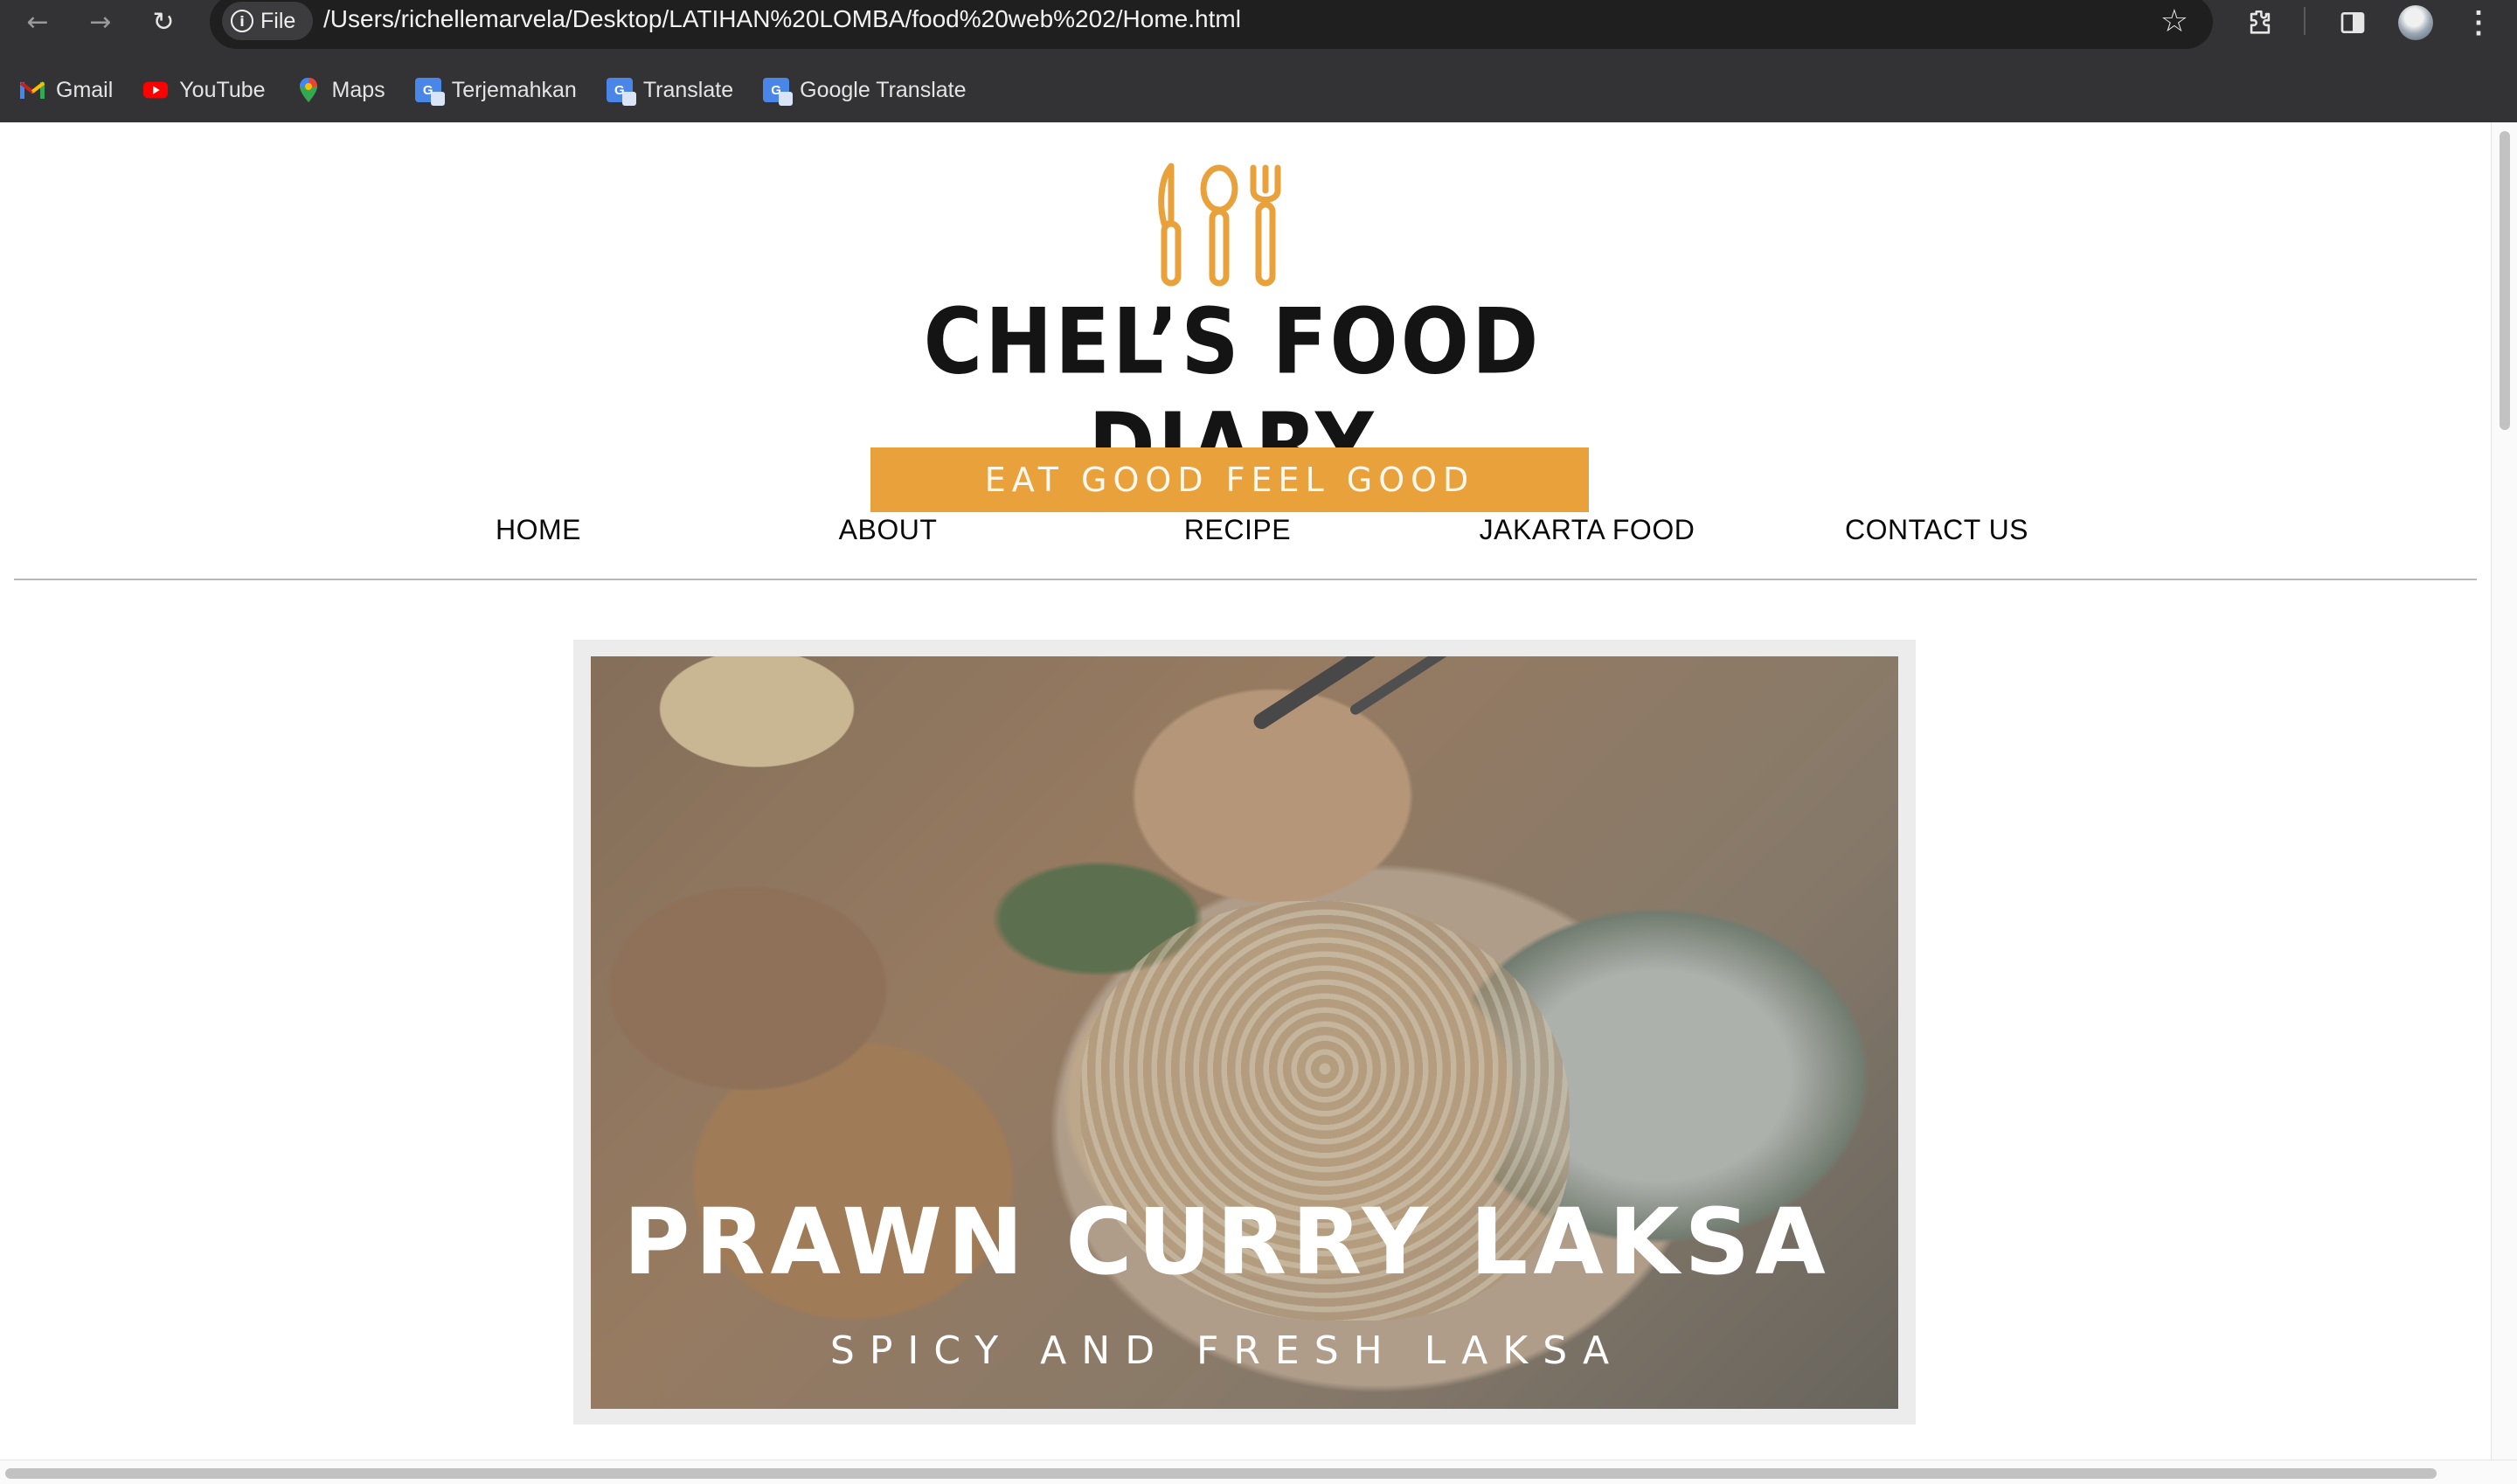 The height and width of the screenshot is (1484, 2517). I want to click on forward-icon: →, so click(100, 21).